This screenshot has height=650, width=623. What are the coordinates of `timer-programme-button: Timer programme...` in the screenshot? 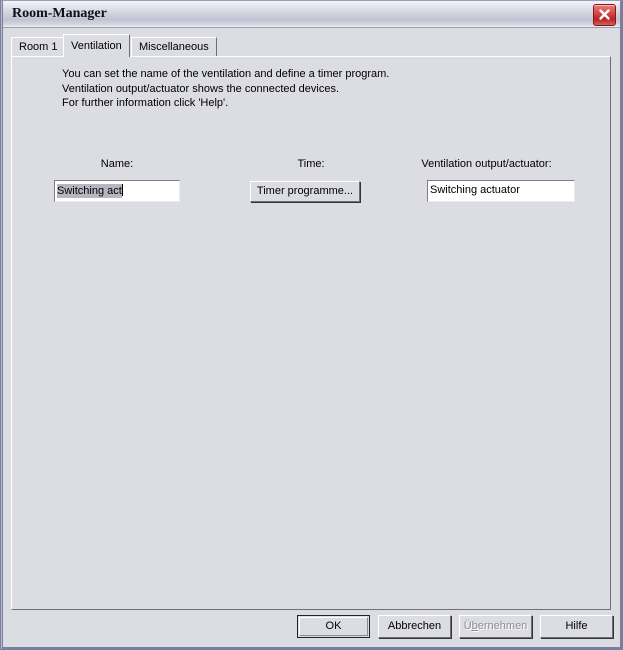 It's located at (305, 191).